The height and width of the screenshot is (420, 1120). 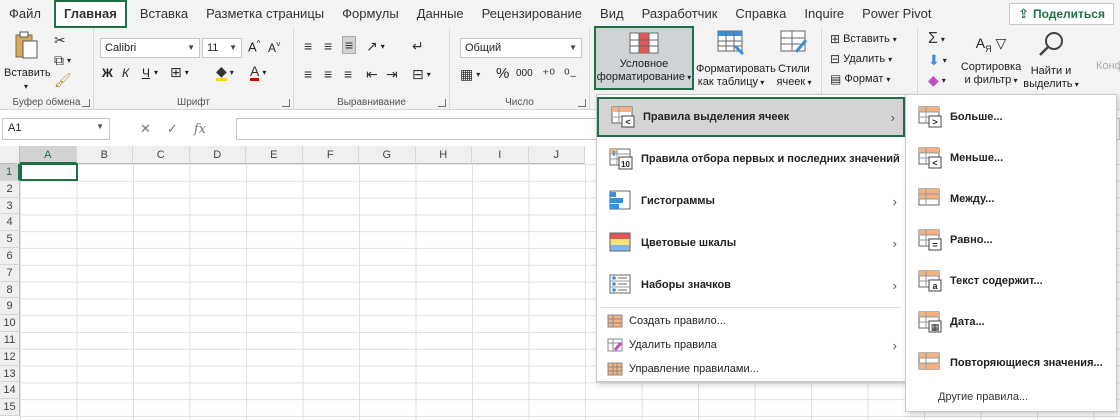 What do you see at coordinates (532, 14) in the screenshot?
I see `tab-review: Рецензирование` at bounding box center [532, 14].